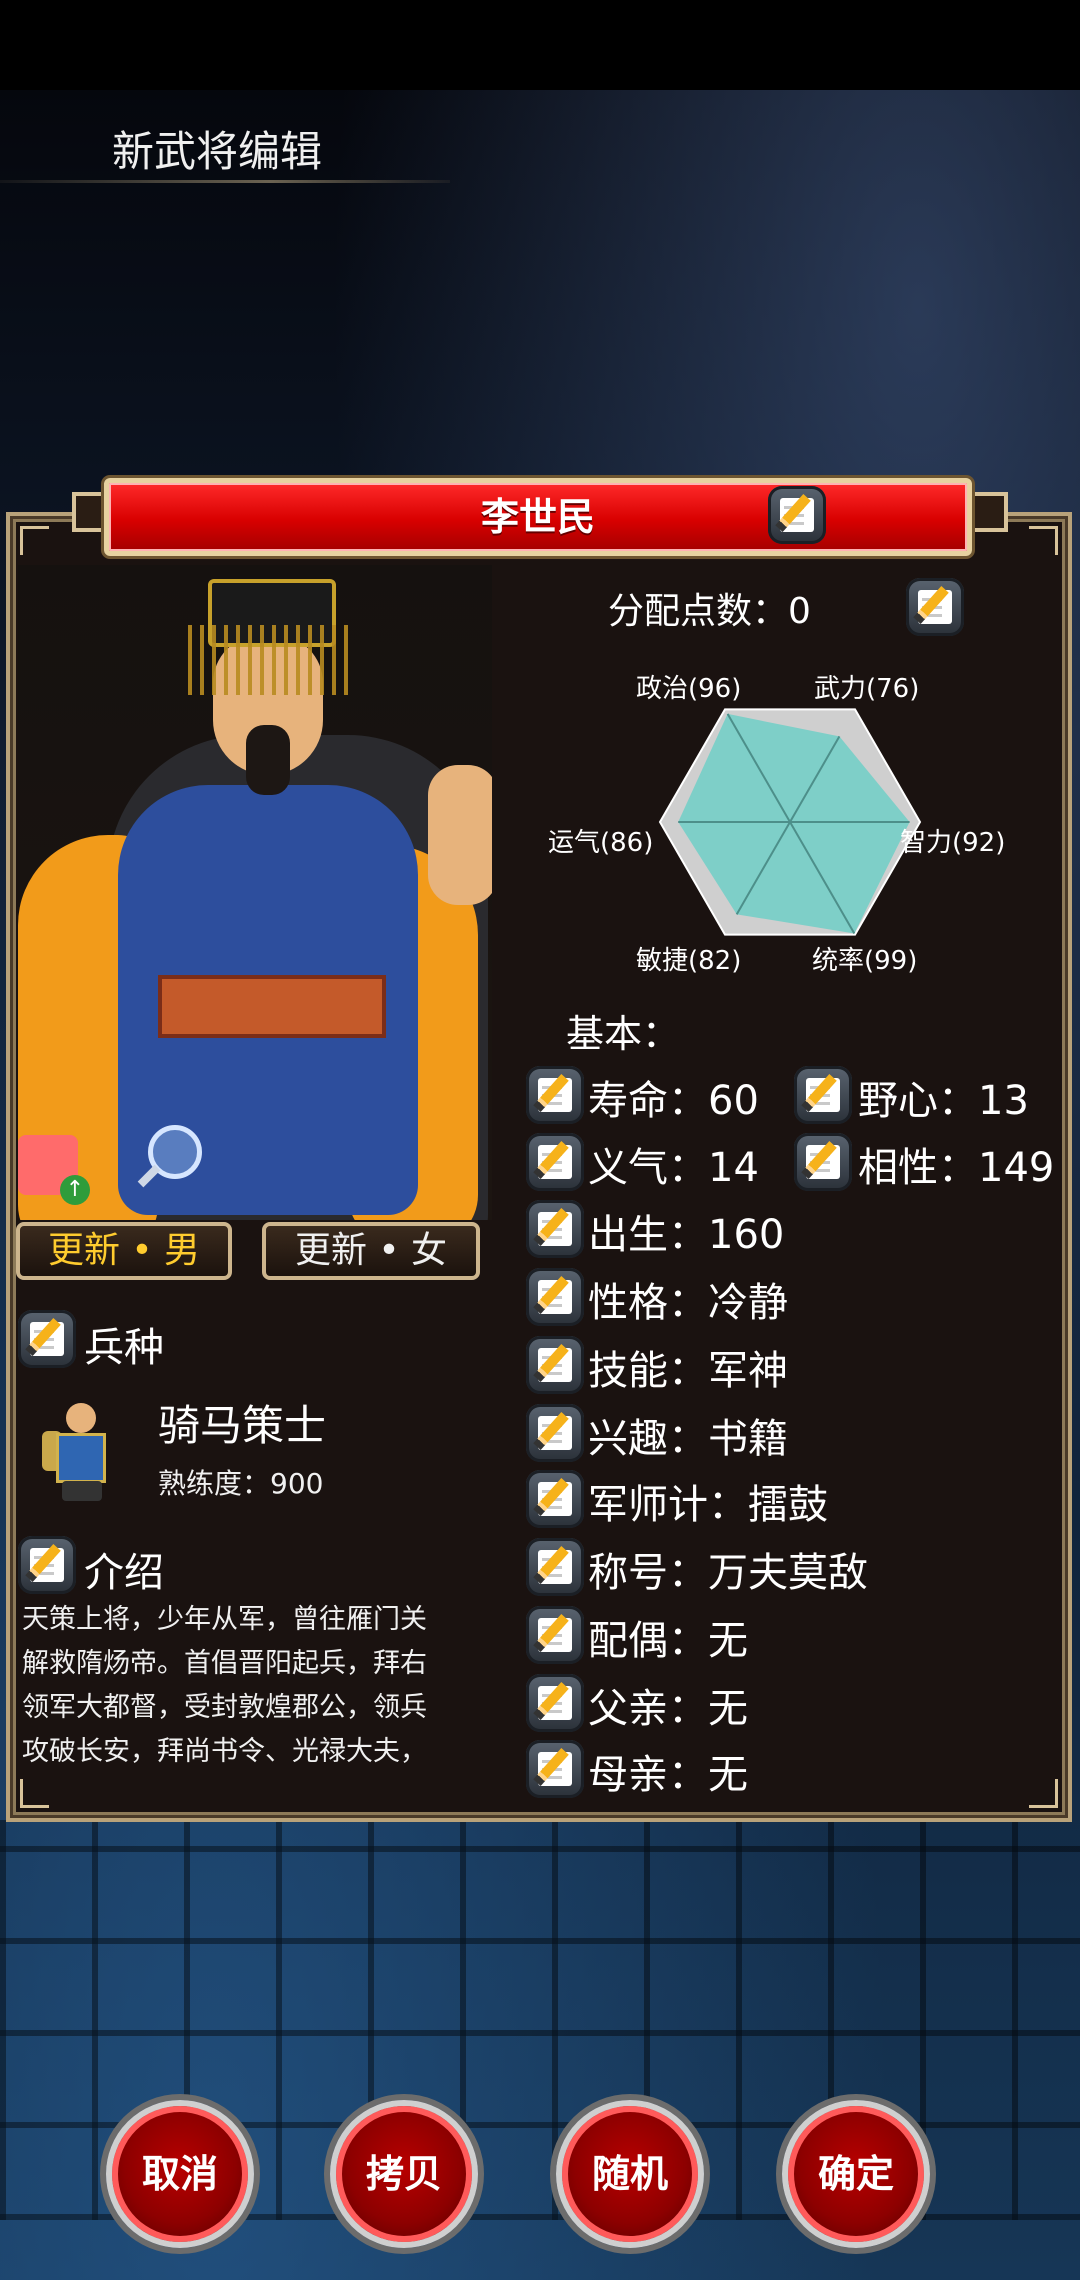 This screenshot has width=1080, height=2280. I want to click on cancel-label: 取消, so click(179, 2174).